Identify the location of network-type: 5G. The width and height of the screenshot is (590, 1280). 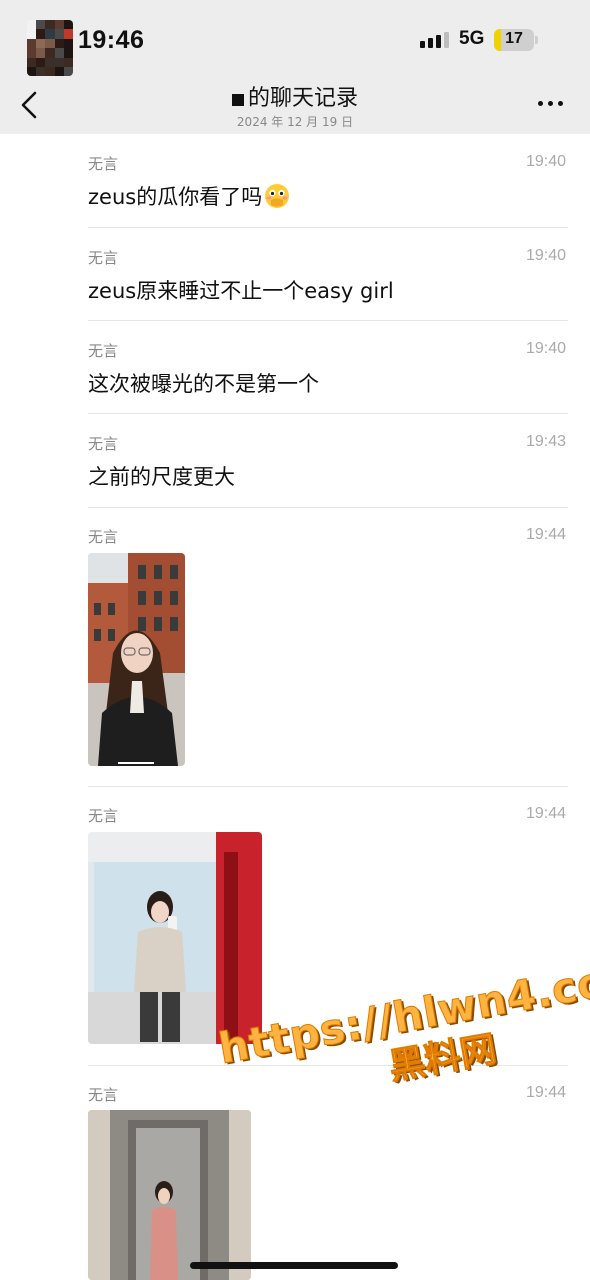
(472, 38).